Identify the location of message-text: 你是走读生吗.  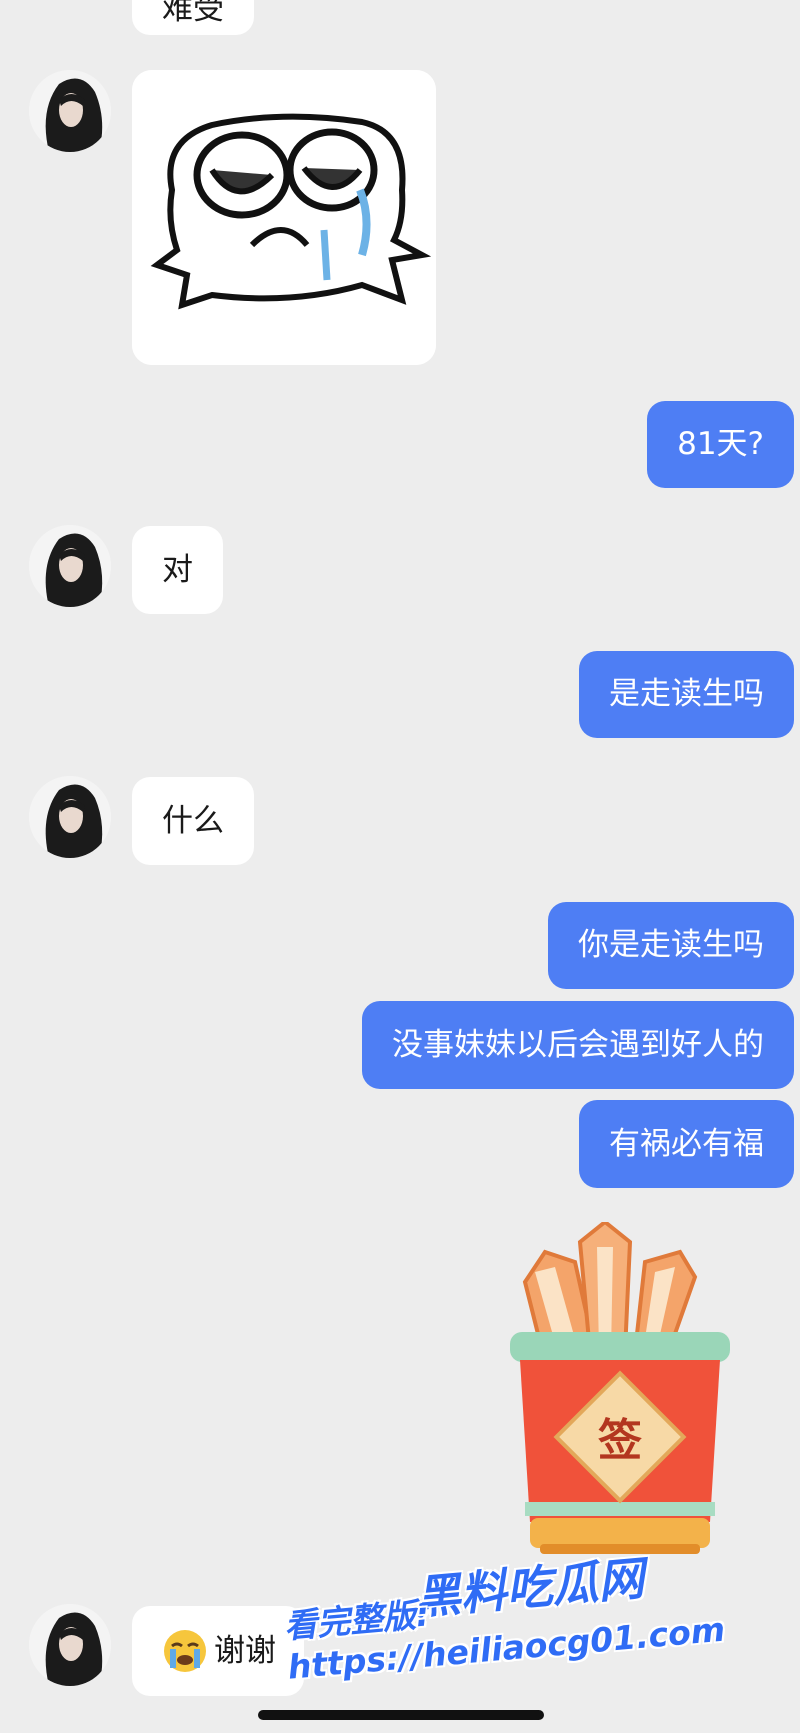
(671, 945).